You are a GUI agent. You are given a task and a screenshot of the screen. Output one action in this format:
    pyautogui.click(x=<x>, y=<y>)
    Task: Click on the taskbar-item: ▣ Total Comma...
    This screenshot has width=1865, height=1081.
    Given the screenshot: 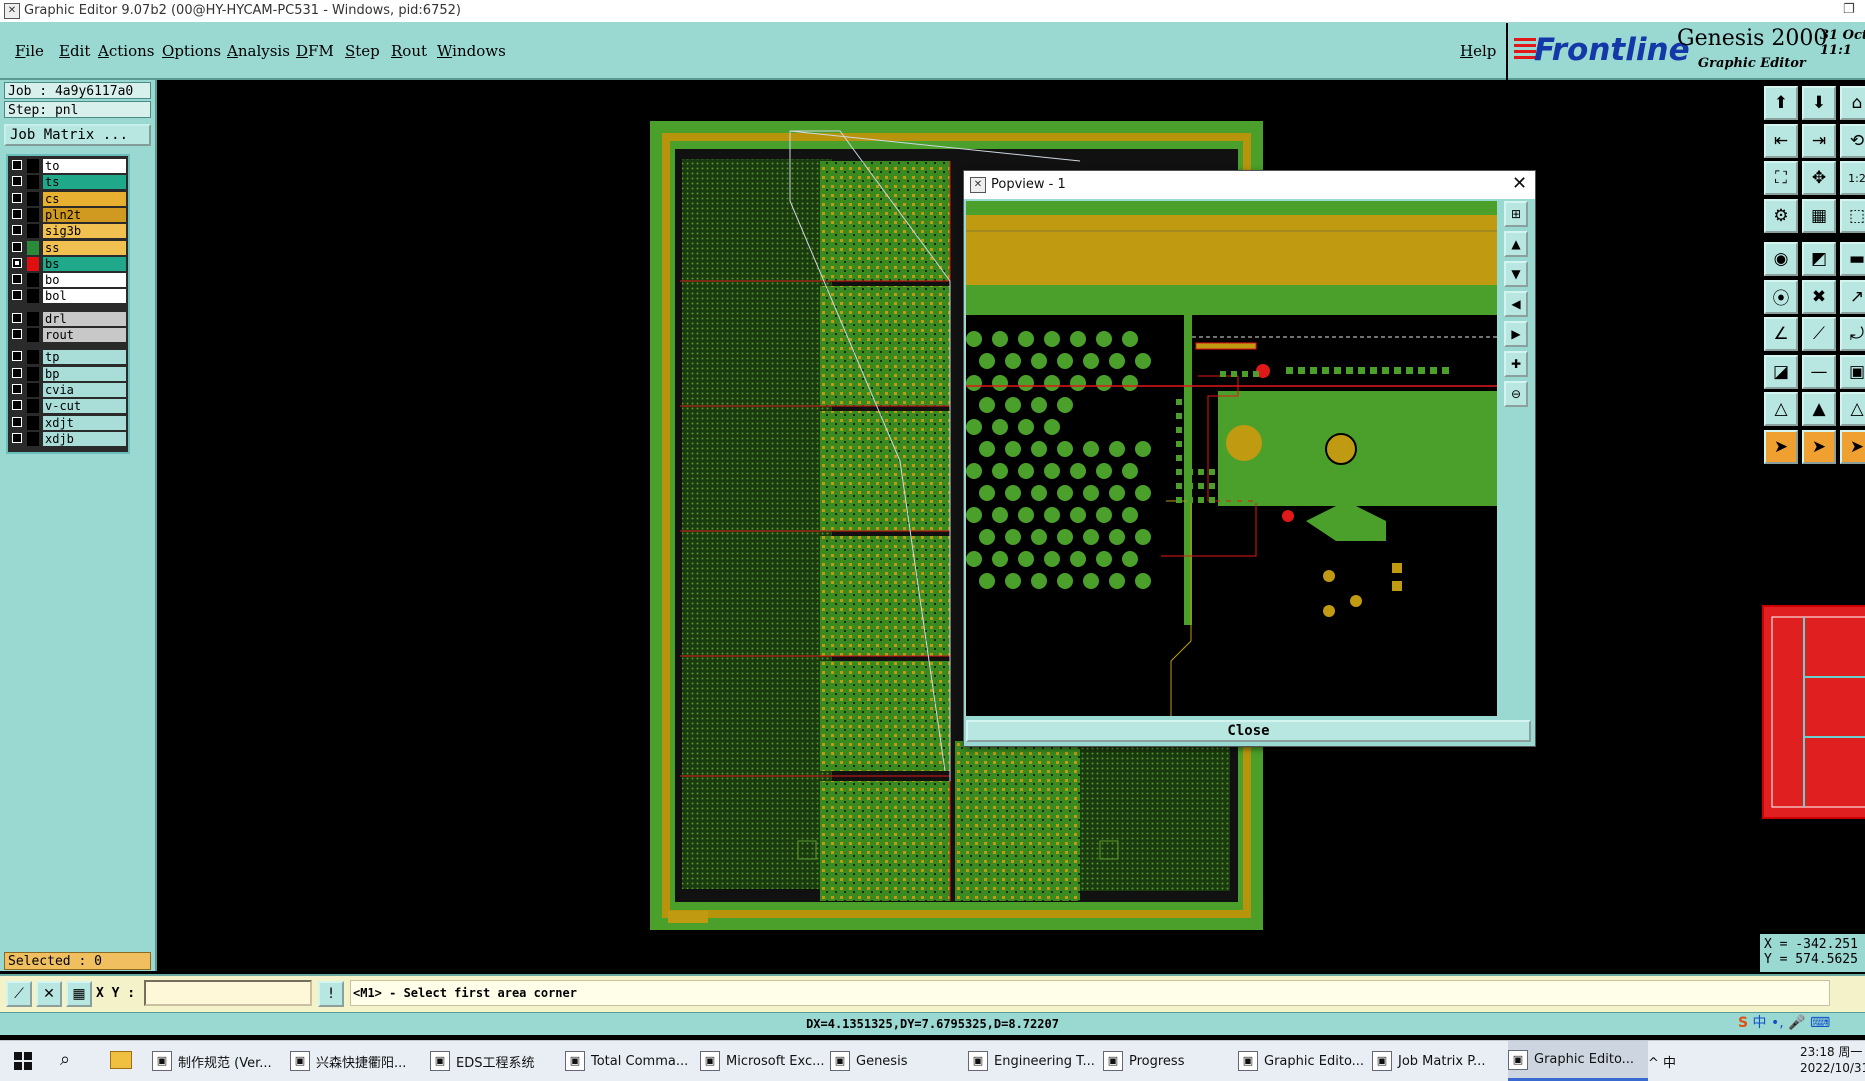 What is the action you would take?
    pyautogui.click(x=631, y=1061)
    